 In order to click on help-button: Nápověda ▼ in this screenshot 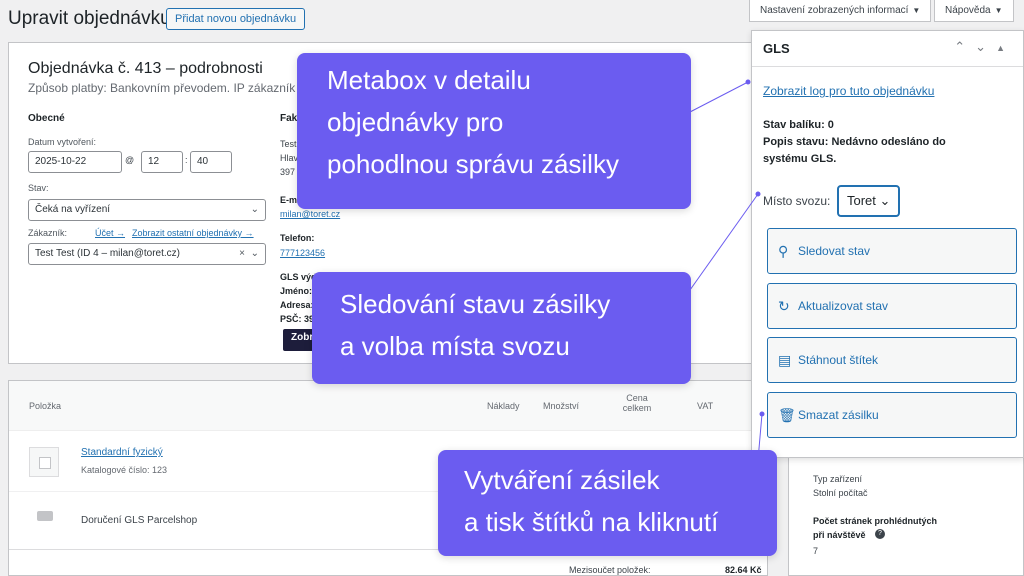, I will do `click(974, 11)`.